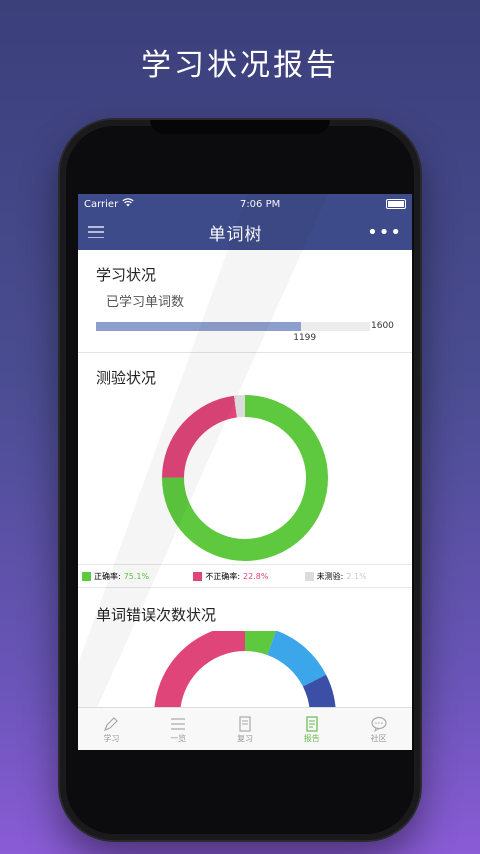 Image resolution: width=480 pixels, height=854 pixels. Describe the element at coordinates (240, 65) in the screenshot. I see `headline: 学习状况报告` at that location.